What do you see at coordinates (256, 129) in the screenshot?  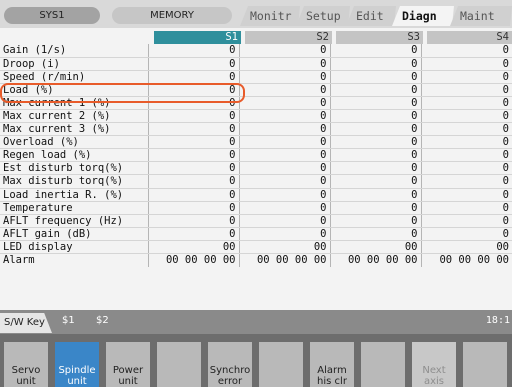 I see `table-row: Max current 3 (%) 0 0 0 0` at bounding box center [256, 129].